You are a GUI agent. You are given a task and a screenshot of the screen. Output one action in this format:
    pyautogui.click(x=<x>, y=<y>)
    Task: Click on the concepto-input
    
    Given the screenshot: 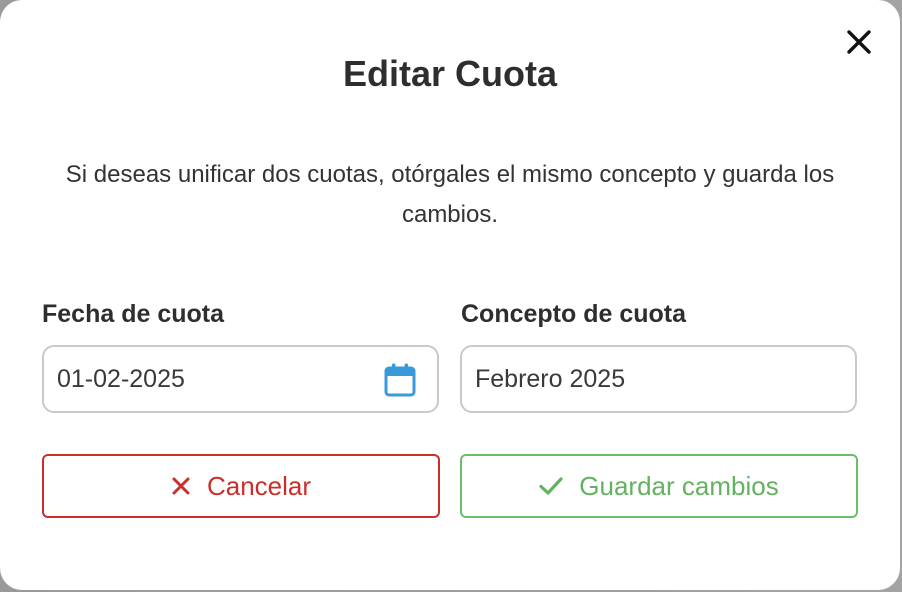 What is the action you would take?
    pyautogui.click(x=618, y=379)
    